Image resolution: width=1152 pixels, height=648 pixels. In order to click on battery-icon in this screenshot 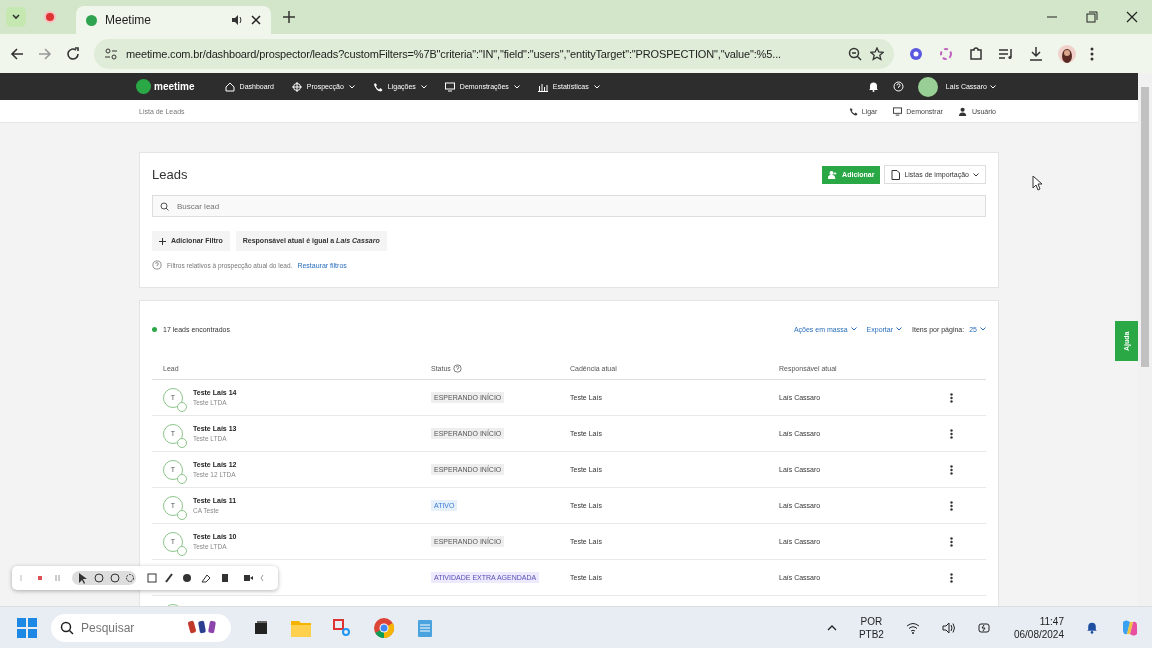, I will do `click(984, 627)`.